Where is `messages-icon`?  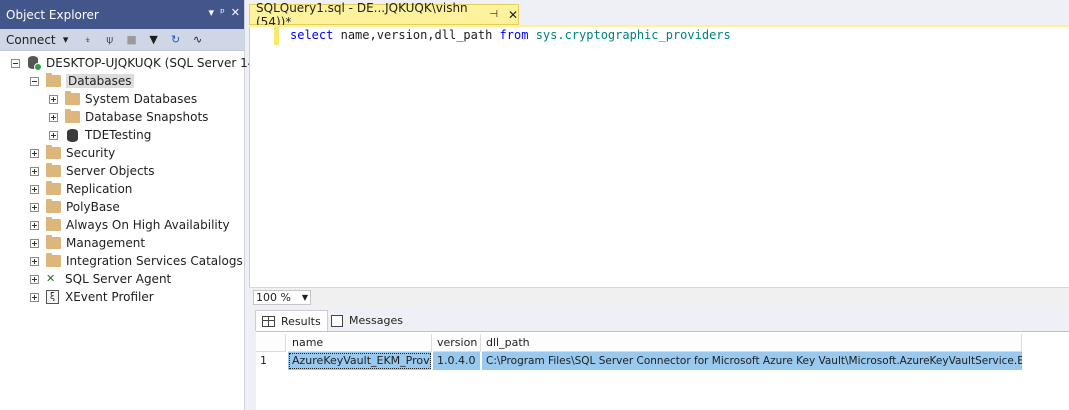
messages-icon is located at coordinates (337, 320).